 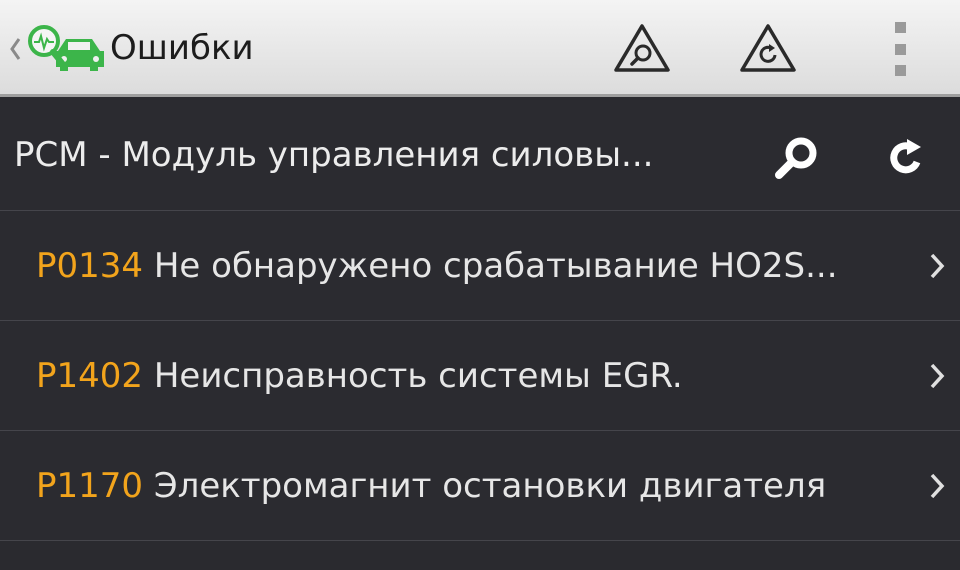 I want to click on car-diagnostics-logo-icon, so click(x=66, y=48).